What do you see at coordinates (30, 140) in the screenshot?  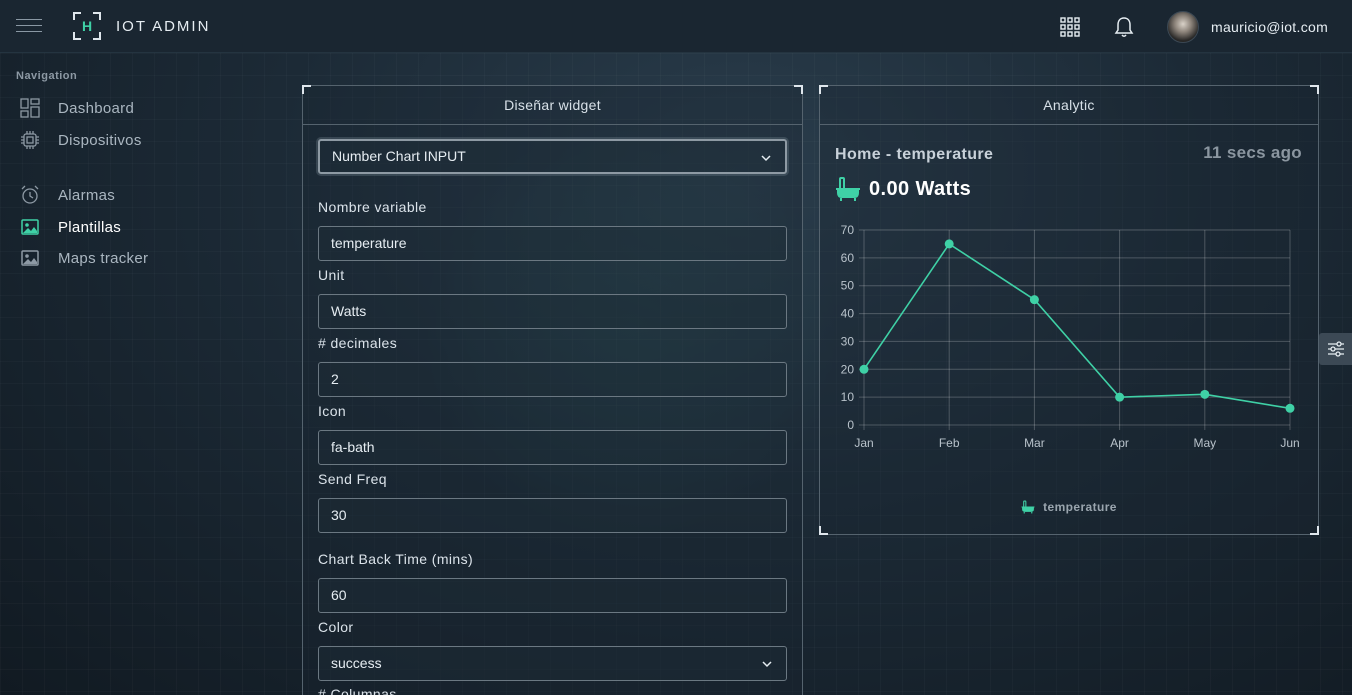 I see `chip-icon` at bounding box center [30, 140].